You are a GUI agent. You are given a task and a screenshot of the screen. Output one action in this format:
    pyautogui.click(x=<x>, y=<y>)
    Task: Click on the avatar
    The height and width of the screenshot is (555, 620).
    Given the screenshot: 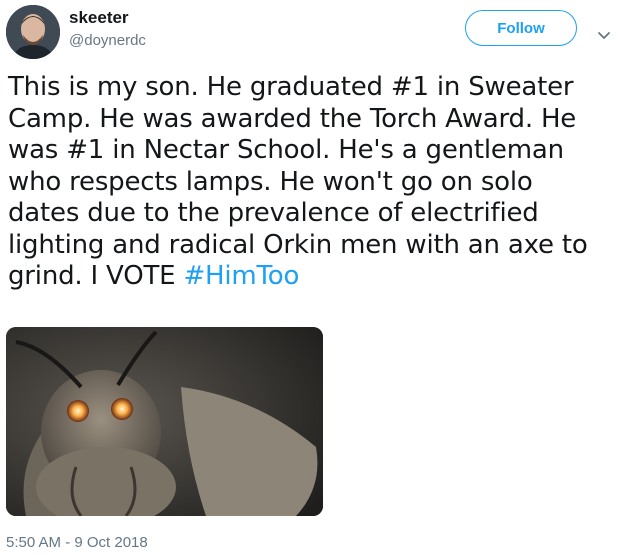 What is the action you would take?
    pyautogui.click(x=33, y=32)
    